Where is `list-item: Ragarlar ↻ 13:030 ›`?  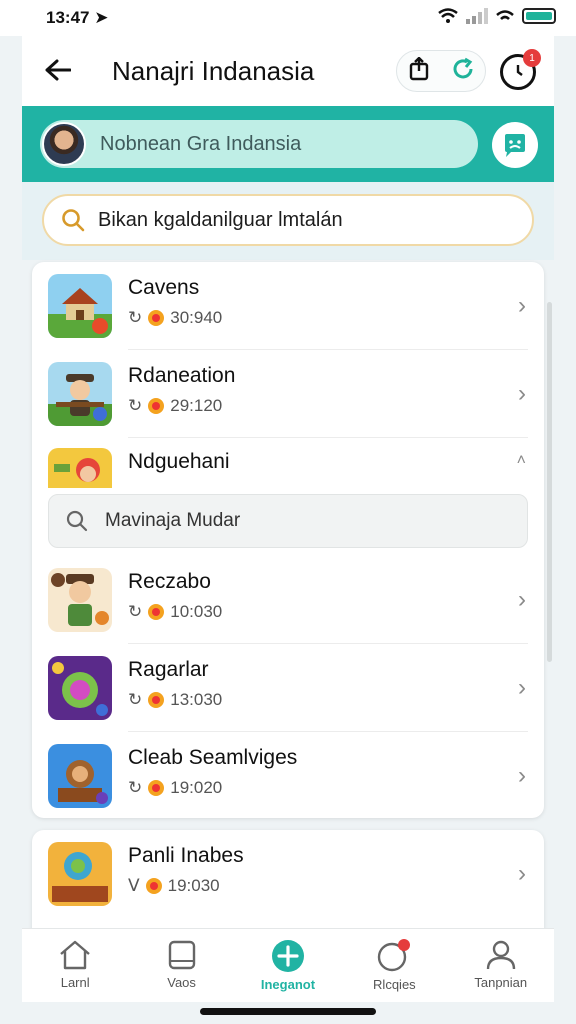 list-item: Ragarlar ↻ 13:030 › is located at coordinates (288, 688).